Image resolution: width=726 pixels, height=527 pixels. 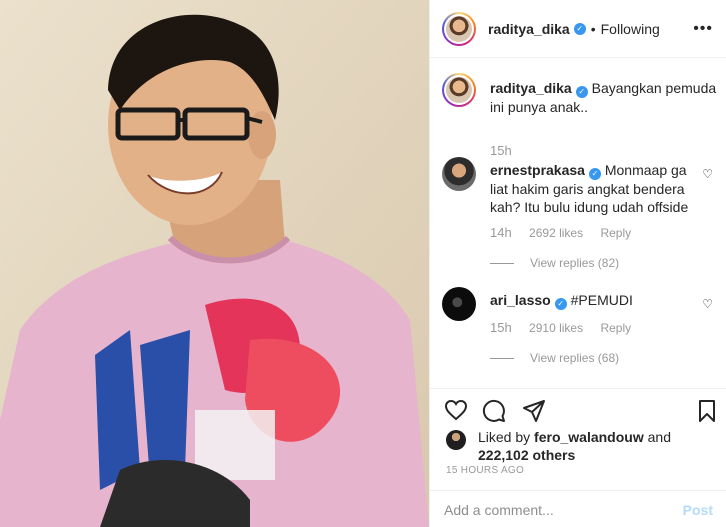 I want to click on view-replies: View replies (82), so click(x=554, y=263).